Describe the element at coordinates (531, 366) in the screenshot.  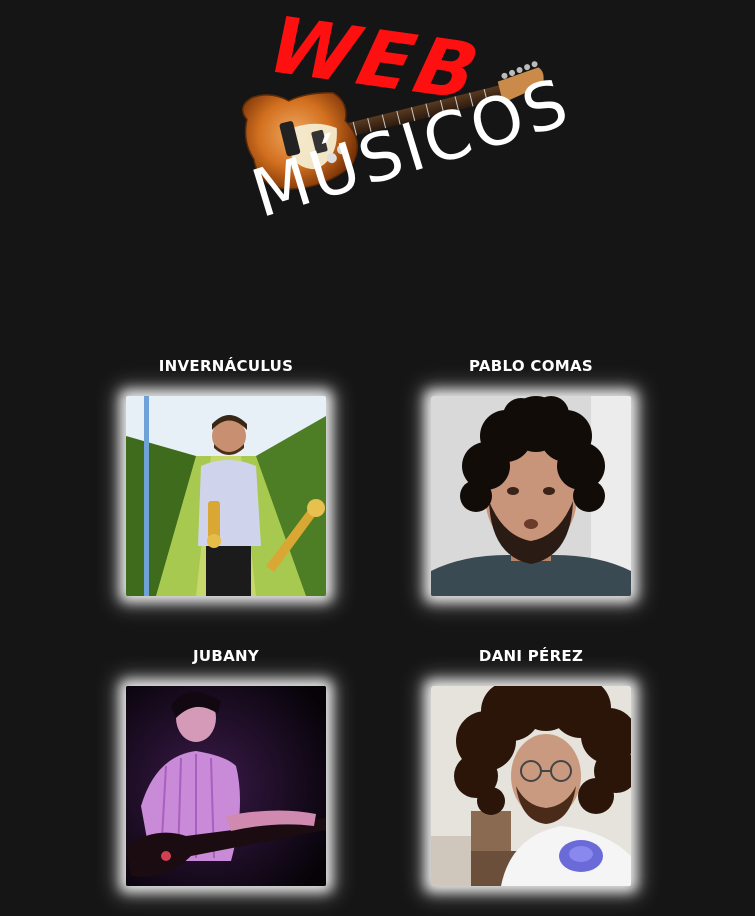
I see `musician-name: PABLO COMAS` at that location.